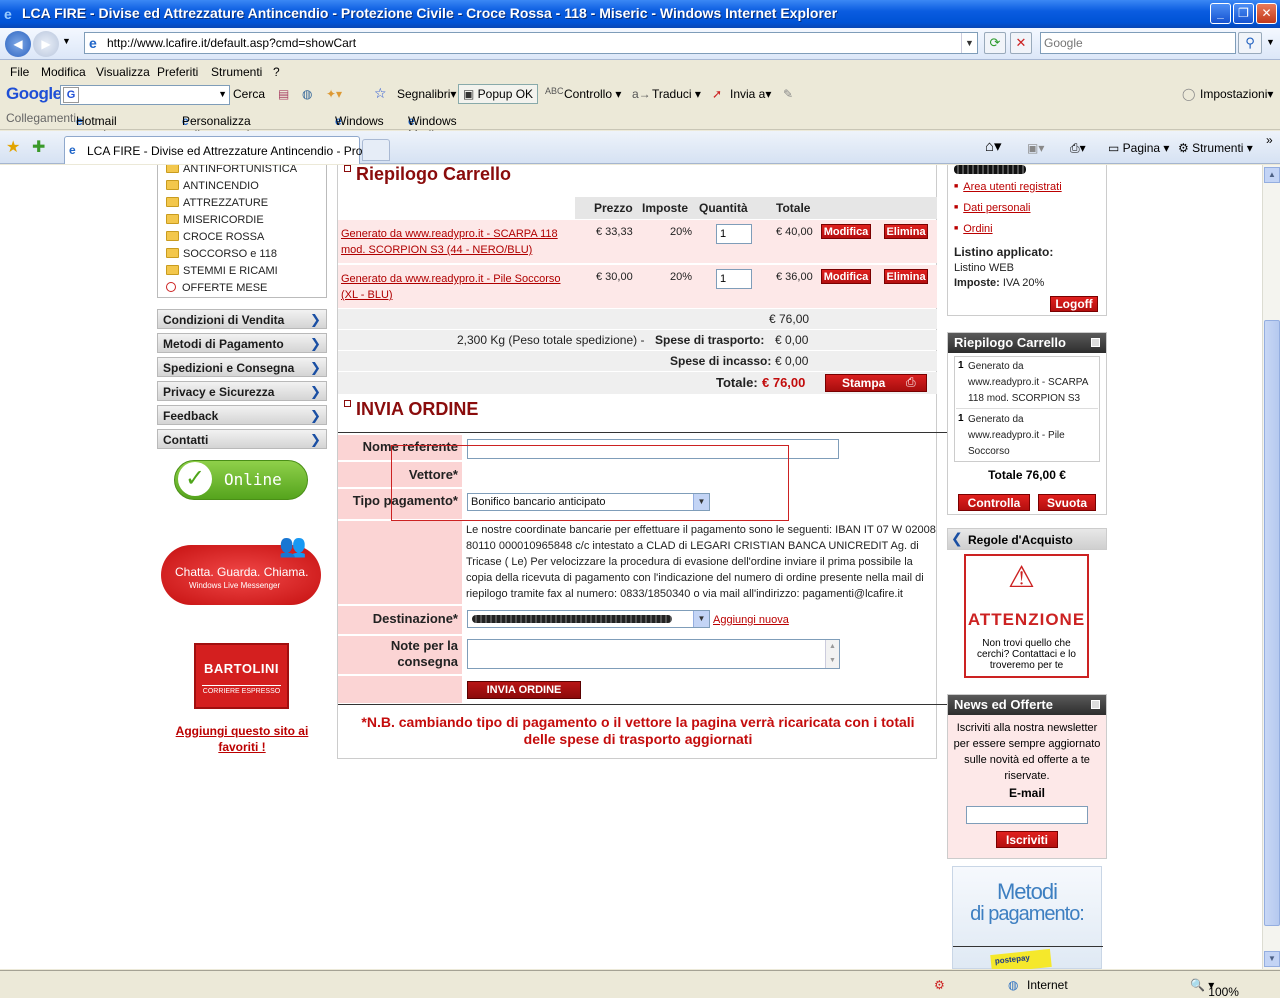  Describe the element at coordinates (750, 94) in the screenshot. I see `invia-button: Invia a▾` at that location.